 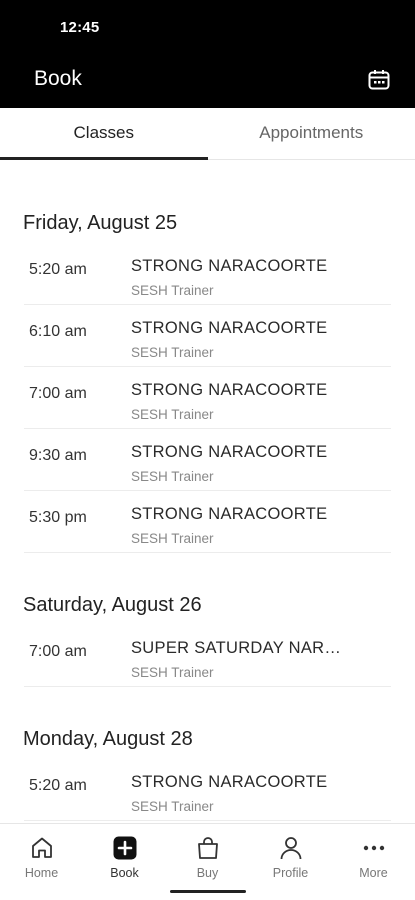 I want to click on home-indicator, so click(x=208, y=891).